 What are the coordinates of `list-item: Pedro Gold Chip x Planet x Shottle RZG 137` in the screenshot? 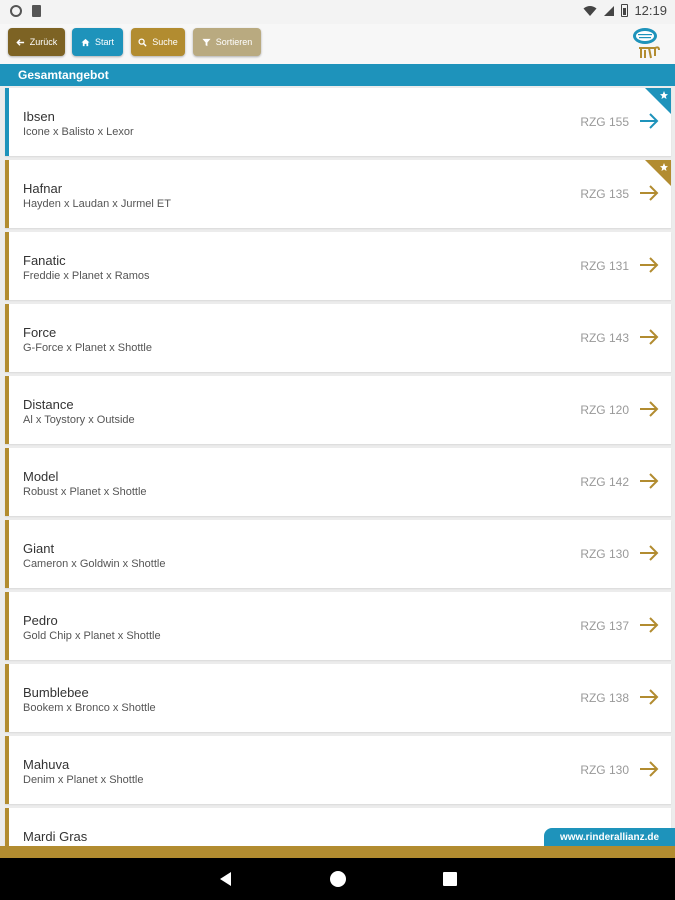 It's located at (338, 626).